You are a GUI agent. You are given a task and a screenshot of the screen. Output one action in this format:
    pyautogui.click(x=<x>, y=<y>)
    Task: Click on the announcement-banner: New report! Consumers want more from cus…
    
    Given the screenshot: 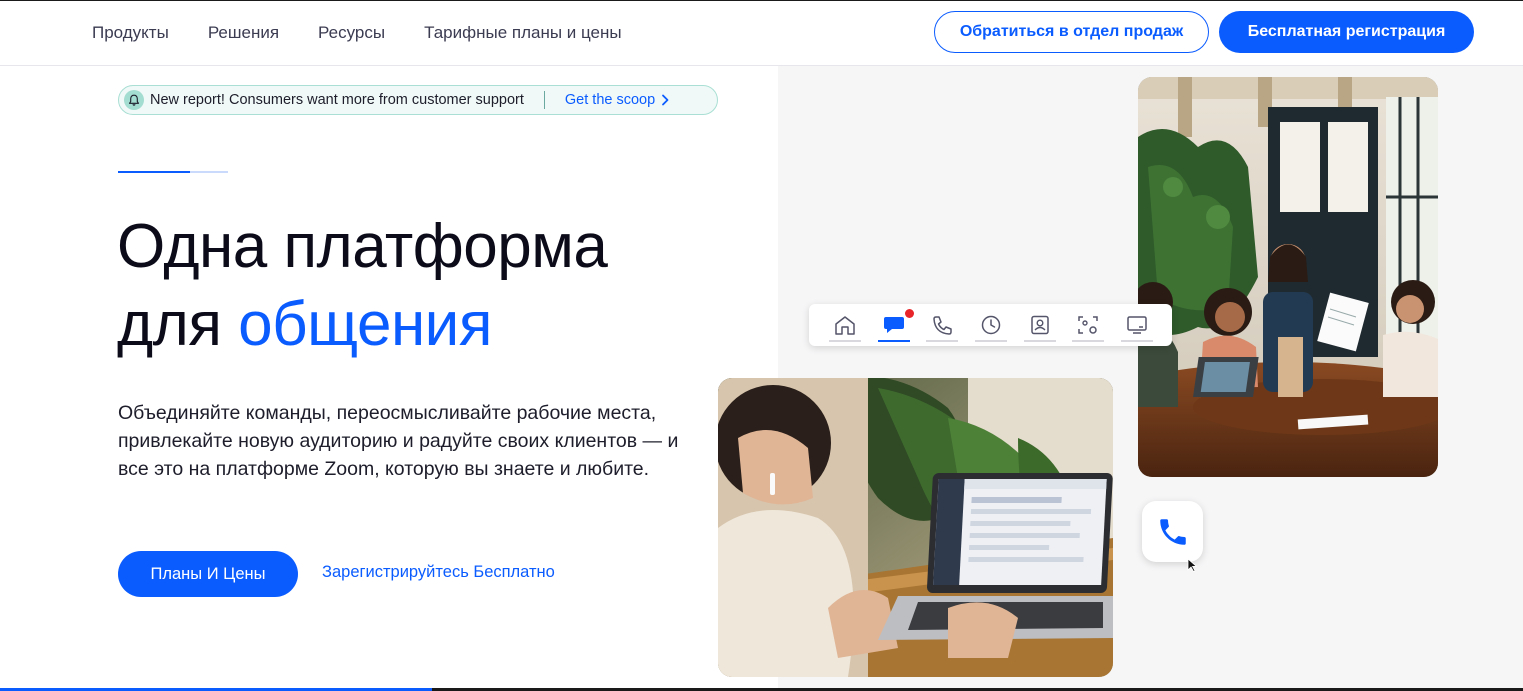 What is the action you would take?
    pyautogui.click(x=418, y=100)
    